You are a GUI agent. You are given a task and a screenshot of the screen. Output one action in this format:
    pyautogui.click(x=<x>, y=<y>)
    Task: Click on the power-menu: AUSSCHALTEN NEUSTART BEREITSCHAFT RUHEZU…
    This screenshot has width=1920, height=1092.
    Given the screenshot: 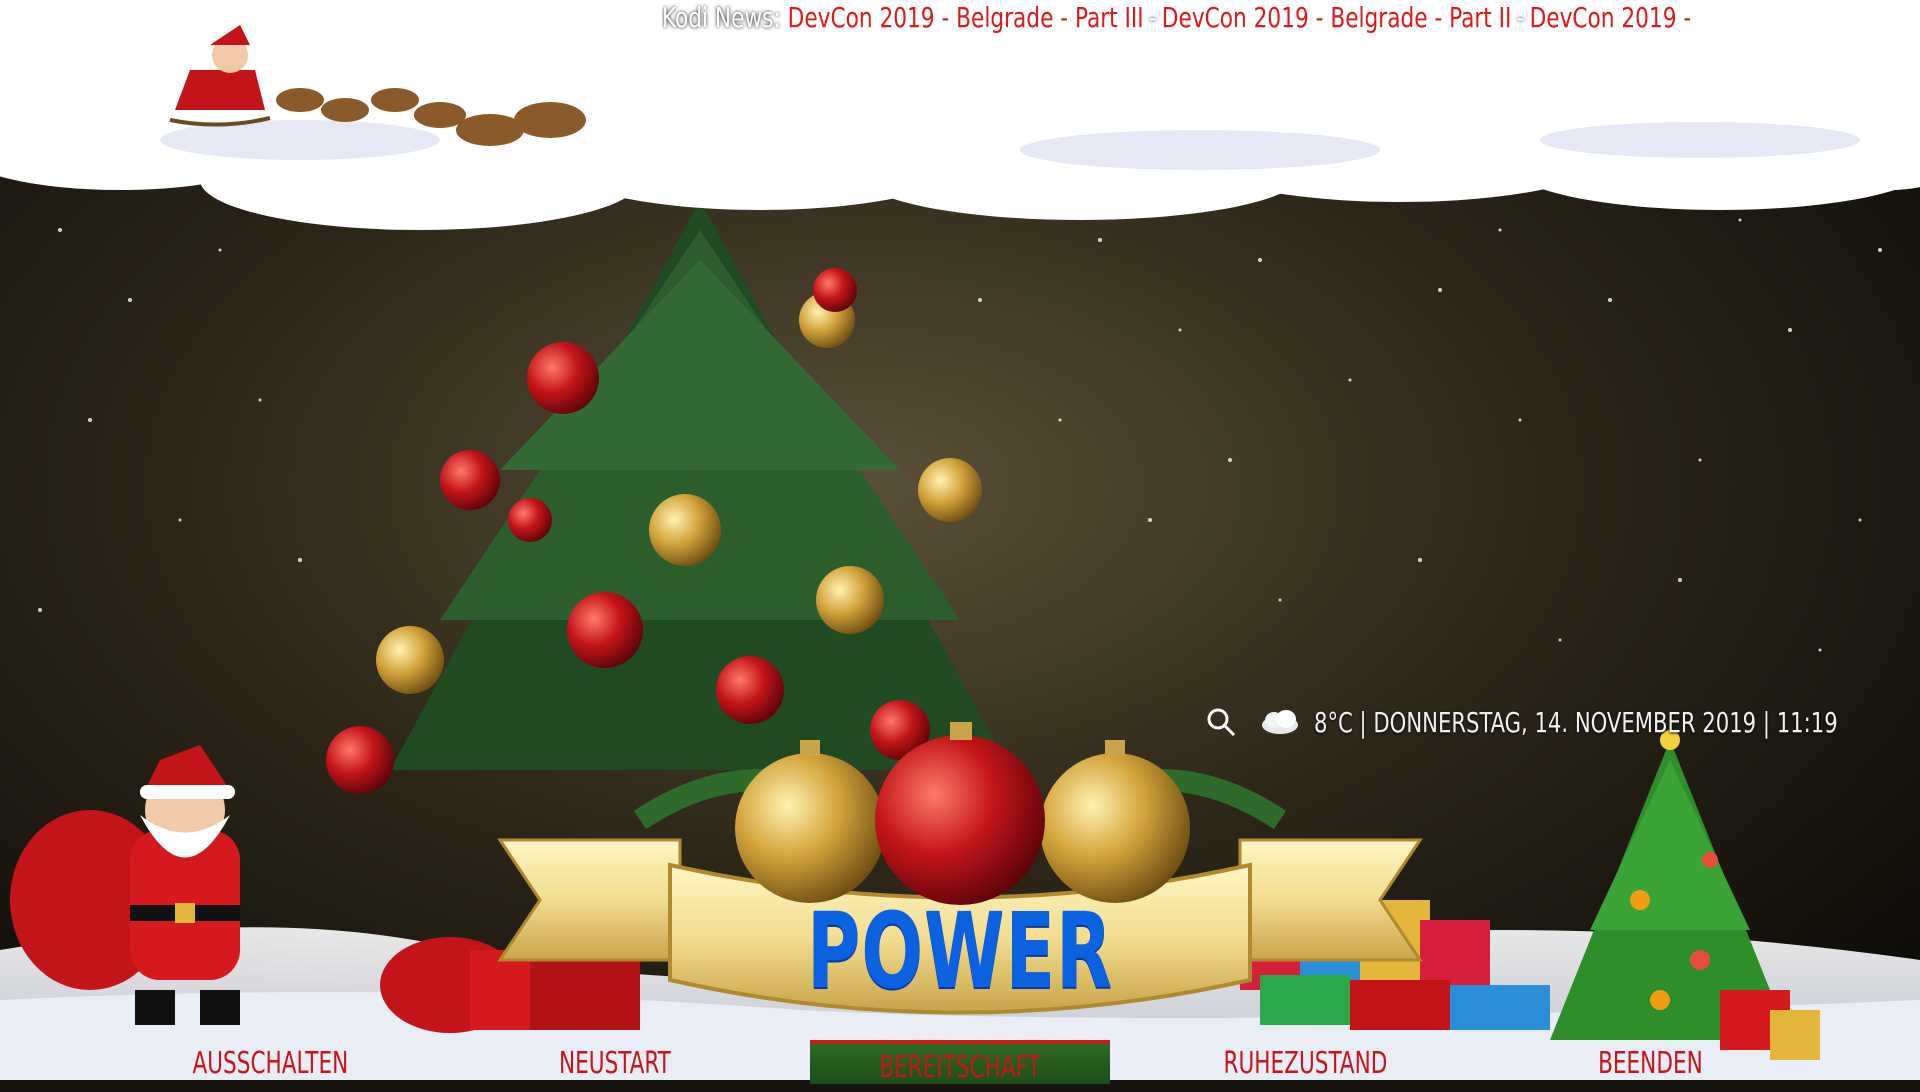 What is the action you would take?
    pyautogui.click(x=960, y=1062)
    